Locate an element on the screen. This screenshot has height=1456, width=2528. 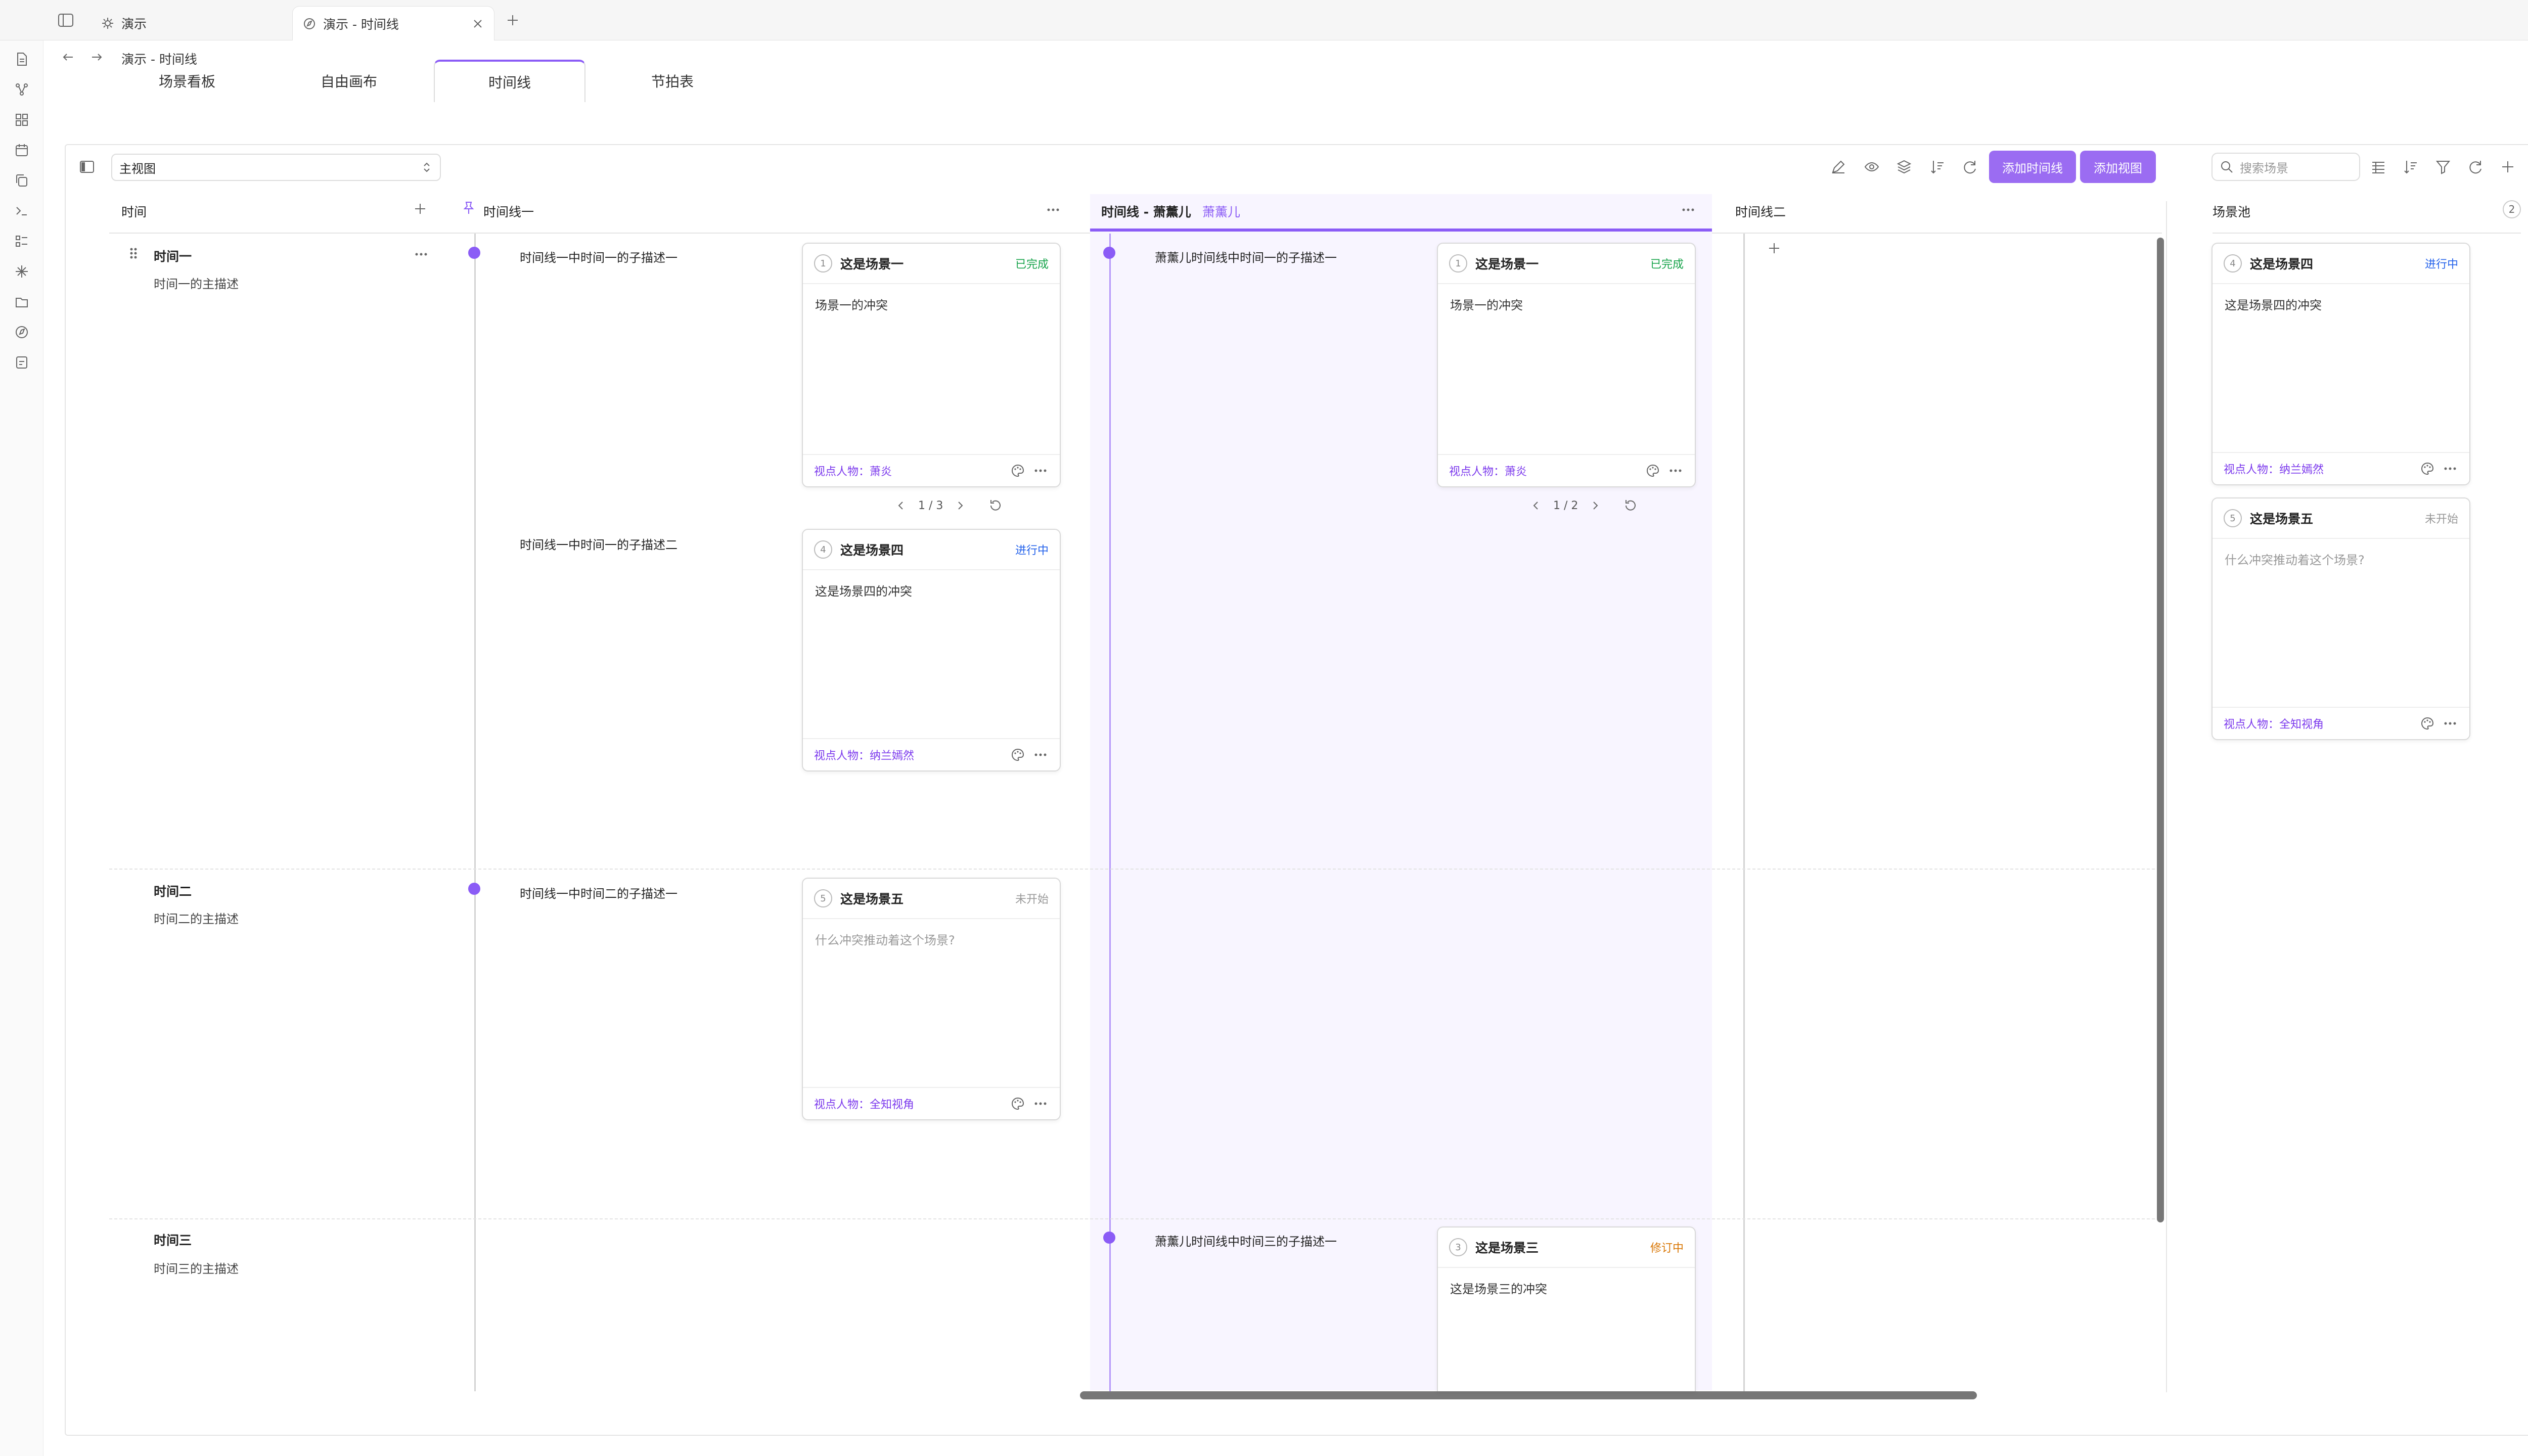
filter-icon is located at coordinates (2443, 167).